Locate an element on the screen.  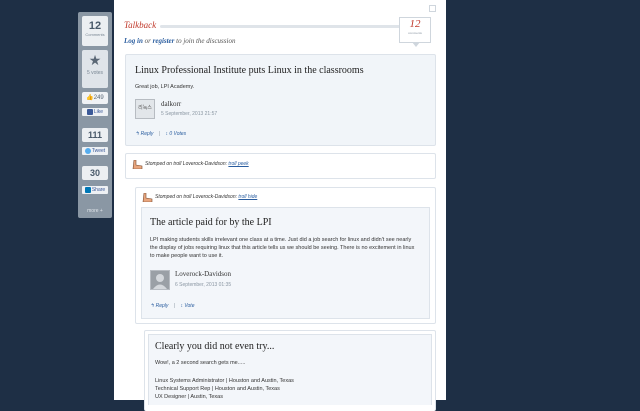
linkedin-icon is located at coordinates (87, 189).